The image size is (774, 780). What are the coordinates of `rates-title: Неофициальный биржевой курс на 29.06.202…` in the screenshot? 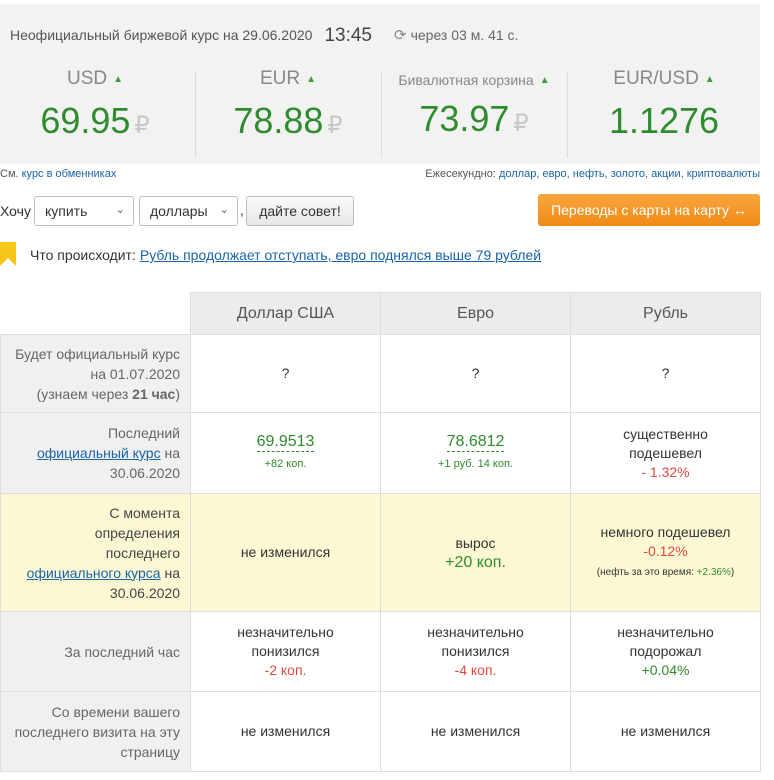 It's located at (161, 35).